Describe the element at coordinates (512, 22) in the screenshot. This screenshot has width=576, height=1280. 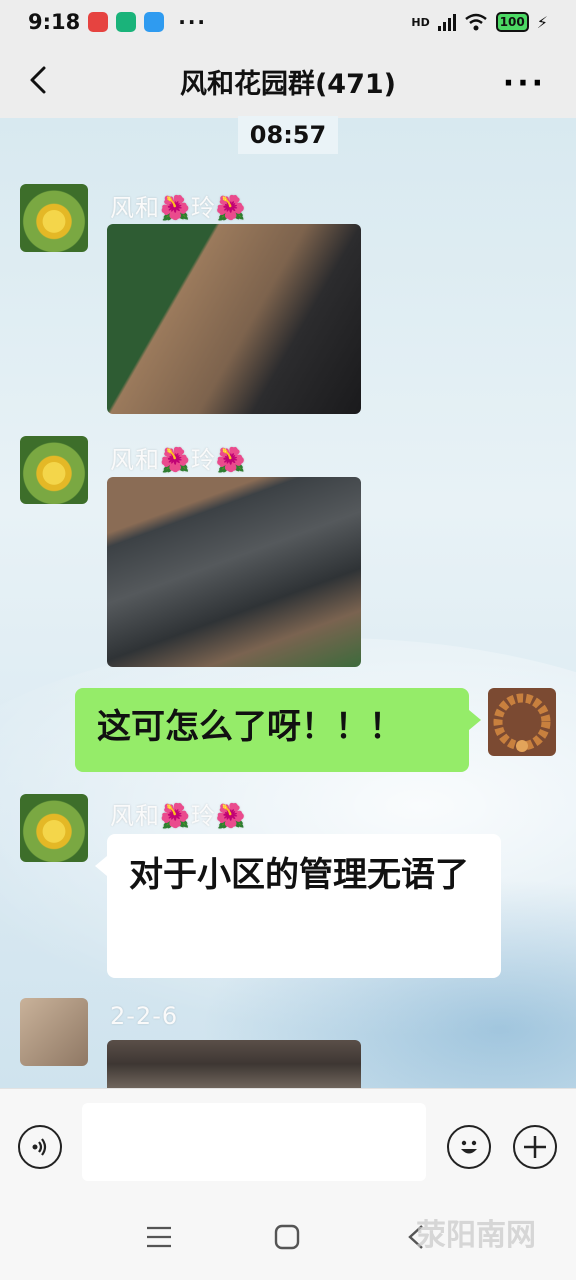
I see `battery-icon: 100` at that location.